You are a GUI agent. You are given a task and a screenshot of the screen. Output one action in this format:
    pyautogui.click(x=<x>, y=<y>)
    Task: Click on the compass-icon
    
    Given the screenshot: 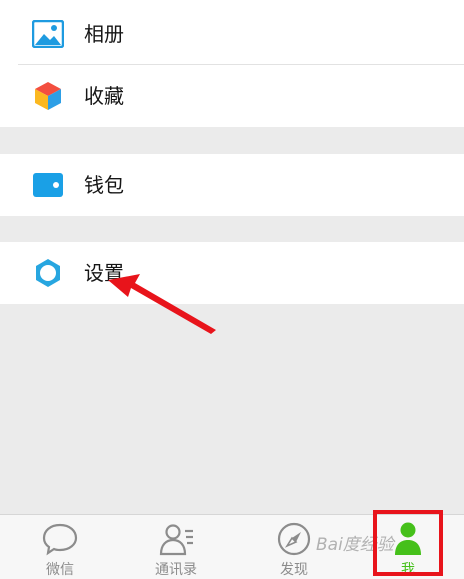 What is the action you would take?
    pyautogui.click(x=294, y=539)
    